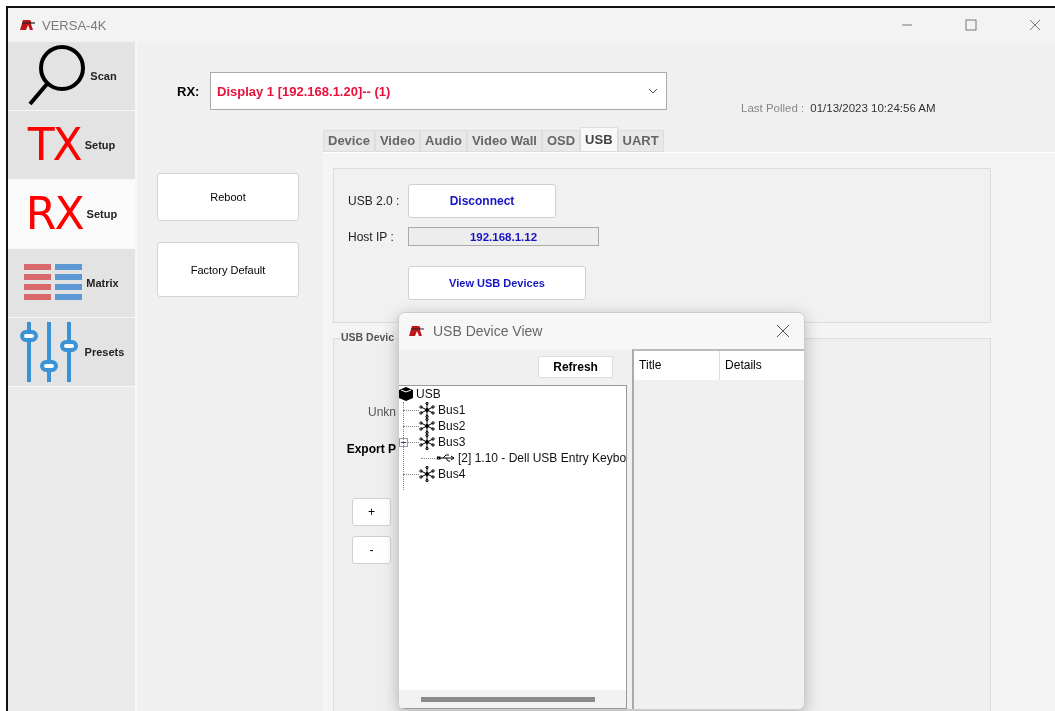 The width and height of the screenshot is (1055, 711). Describe the element at coordinates (403, 442) in the screenshot. I see `collapse-icon` at that location.